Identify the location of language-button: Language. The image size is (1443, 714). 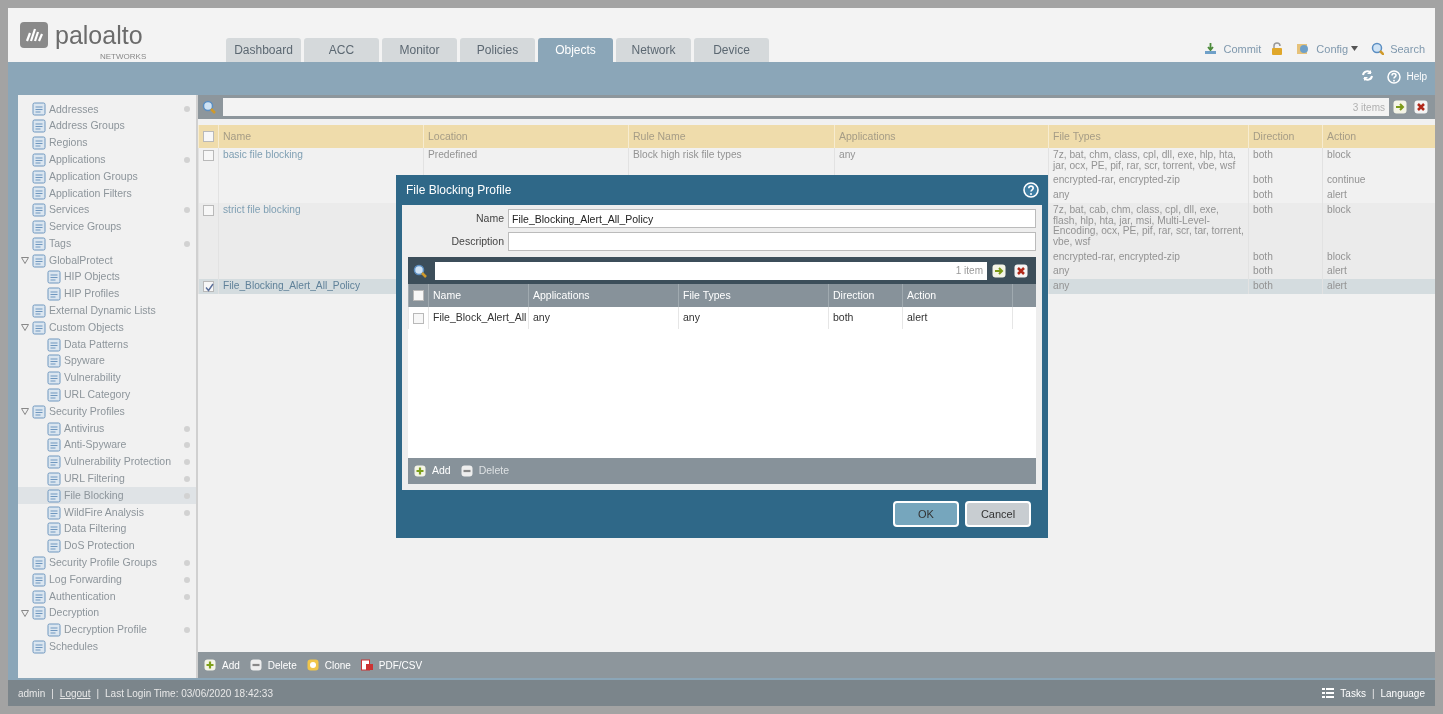
(1402, 693).